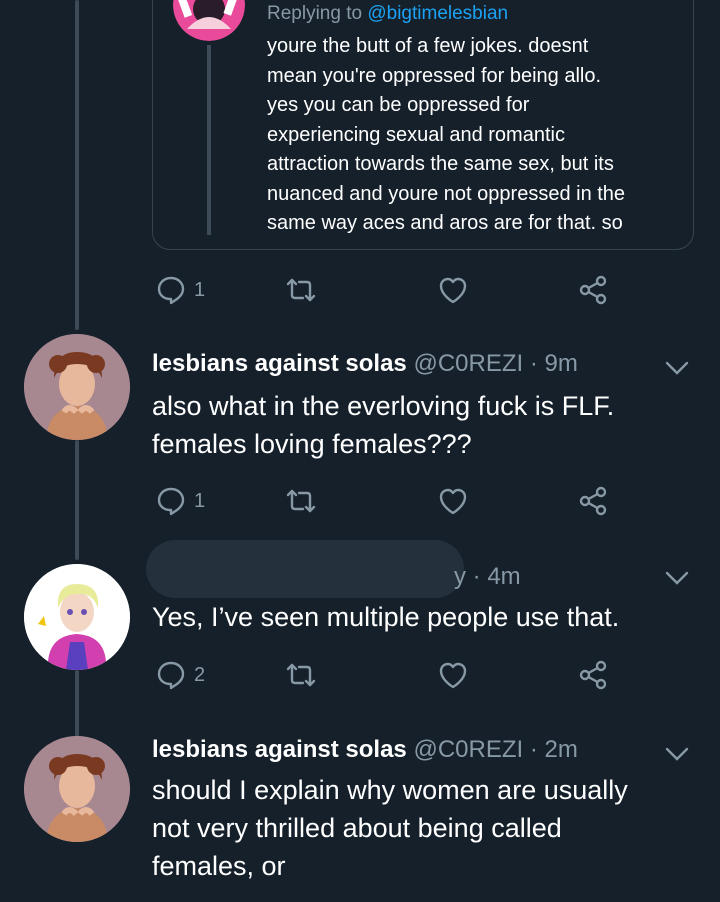 This screenshot has height=902, width=720. I want to click on tweet-line: Yes, I’ve seen multiple people use that., so click(386, 617).